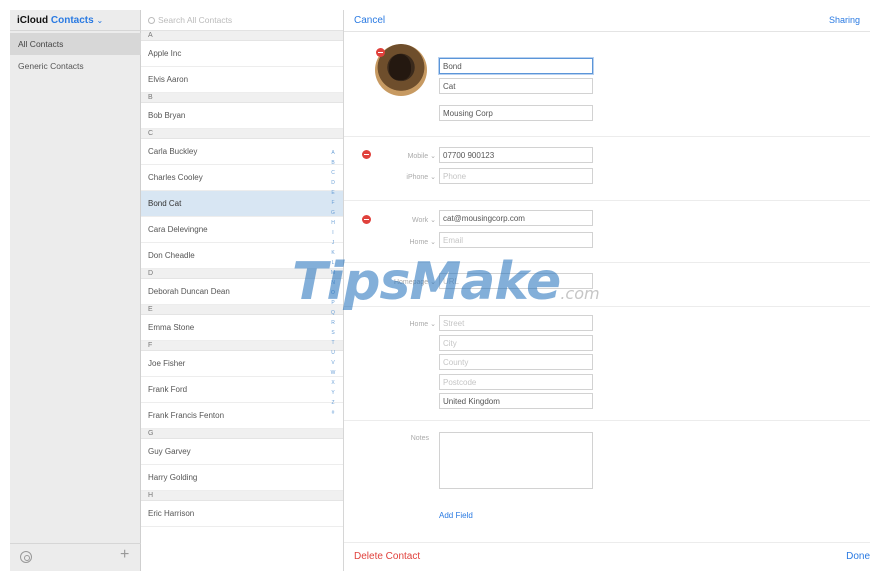  What do you see at coordinates (516, 176) in the screenshot?
I see `iphone-field: Phone` at bounding box center [516, 176].